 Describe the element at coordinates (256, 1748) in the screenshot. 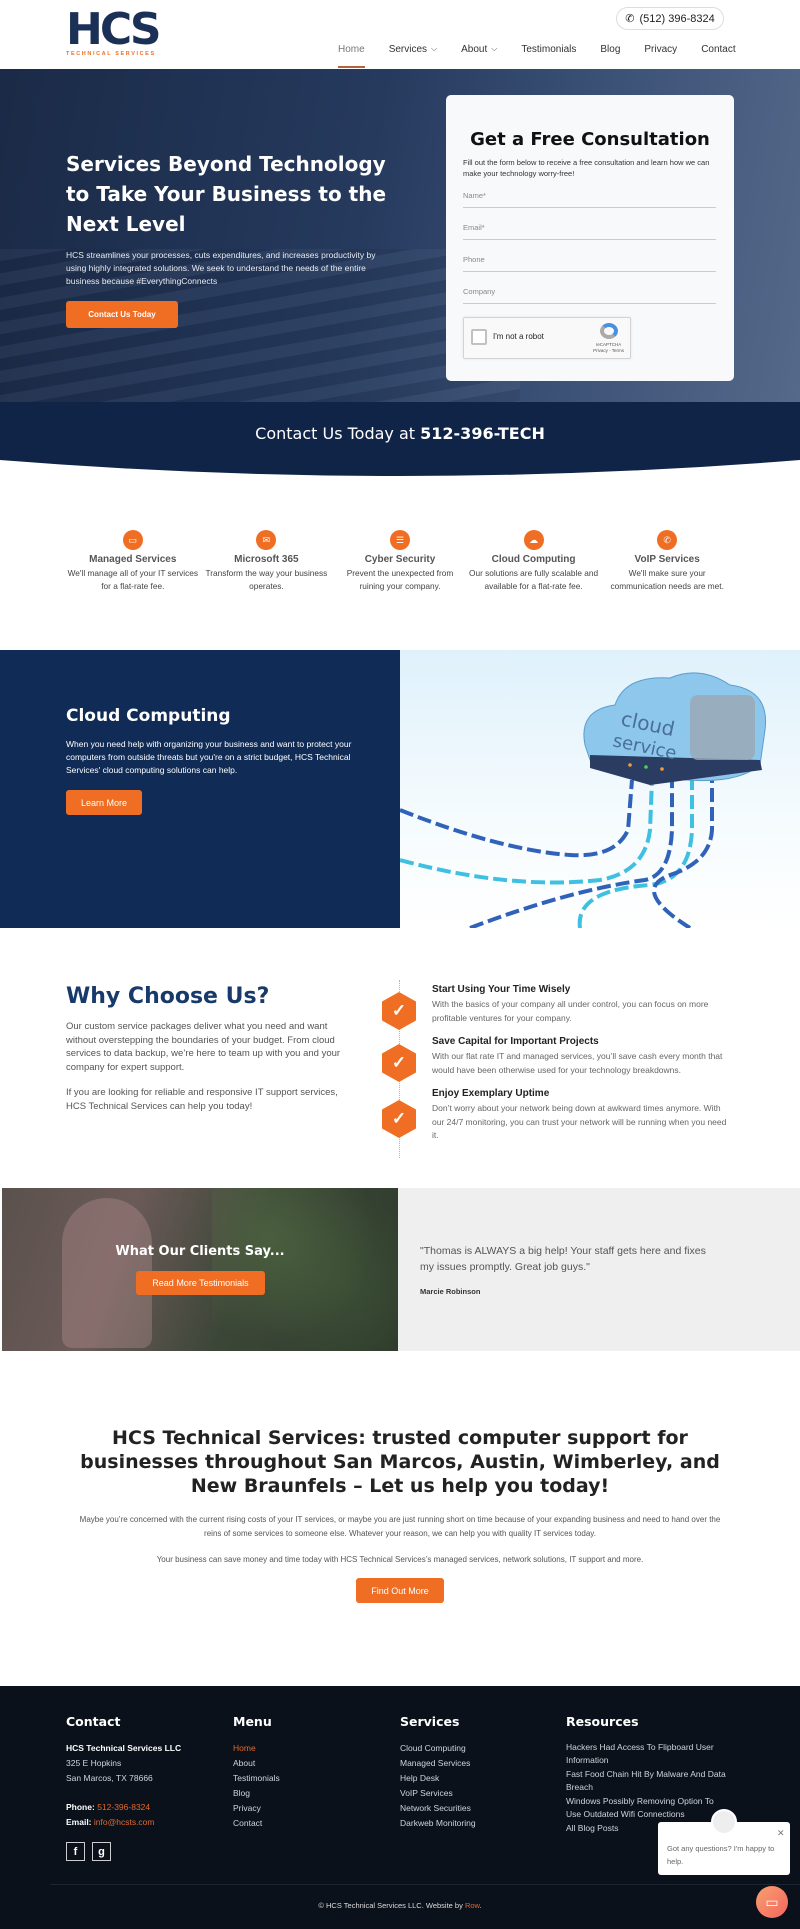

I see `footer-link: Home` at that location.